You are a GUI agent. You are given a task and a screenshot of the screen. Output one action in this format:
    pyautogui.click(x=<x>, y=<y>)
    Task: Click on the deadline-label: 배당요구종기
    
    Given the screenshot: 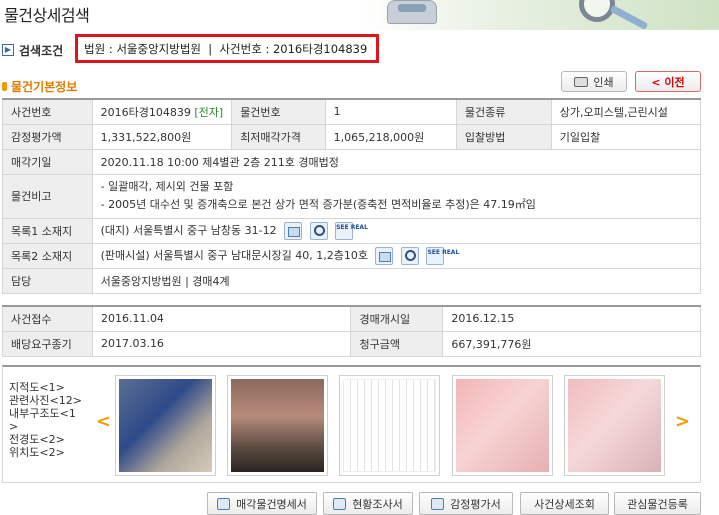 What is the action you would take?
    pyautogui.click(x=47, y=343)
    